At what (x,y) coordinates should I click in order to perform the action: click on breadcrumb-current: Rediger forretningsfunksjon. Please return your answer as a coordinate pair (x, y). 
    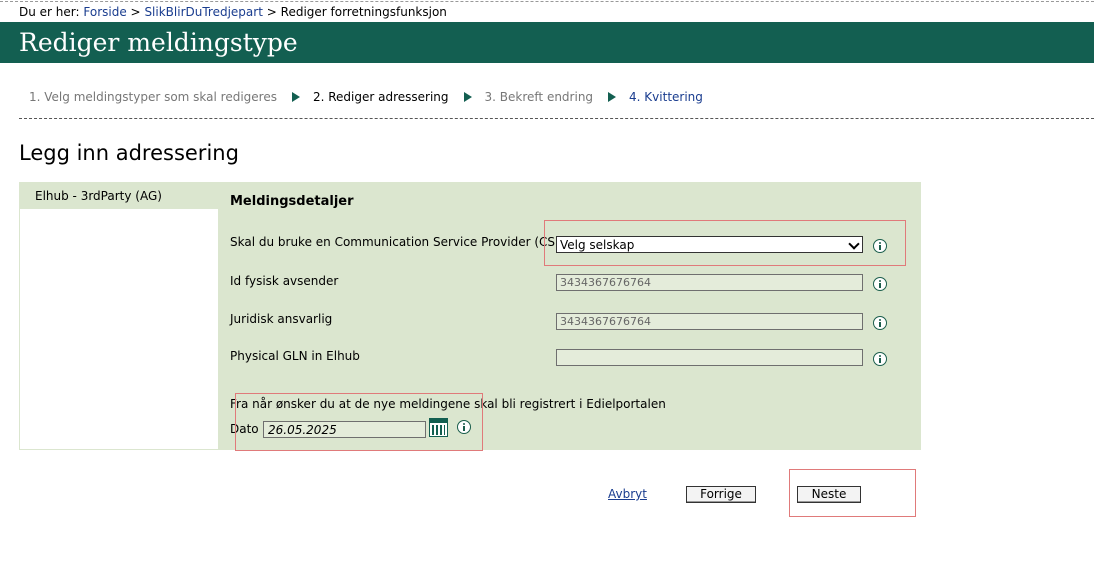
    Looking at the image, I should click on (363, 12).